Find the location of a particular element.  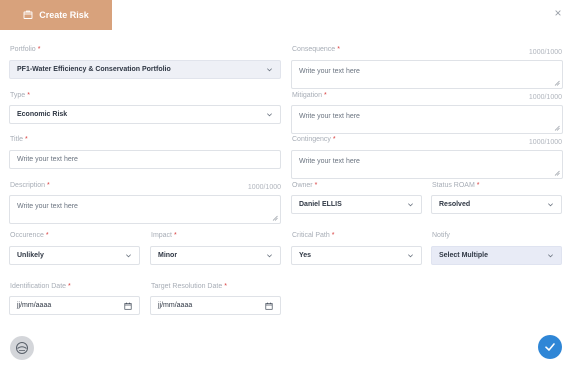

impact-label: Impact * is located at coordinates (164, 235).